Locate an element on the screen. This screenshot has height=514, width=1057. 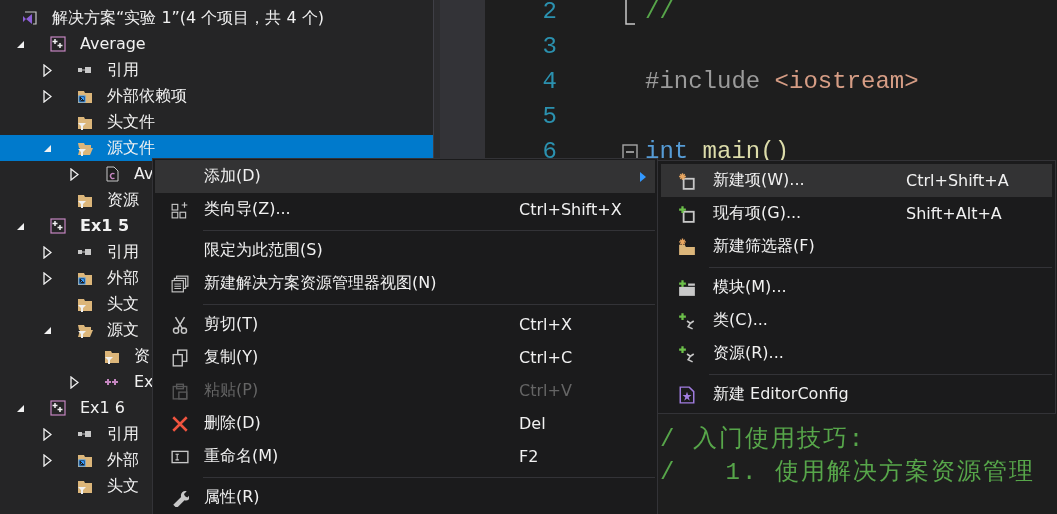
line-number: 5 is located at coordinates (549, 116).